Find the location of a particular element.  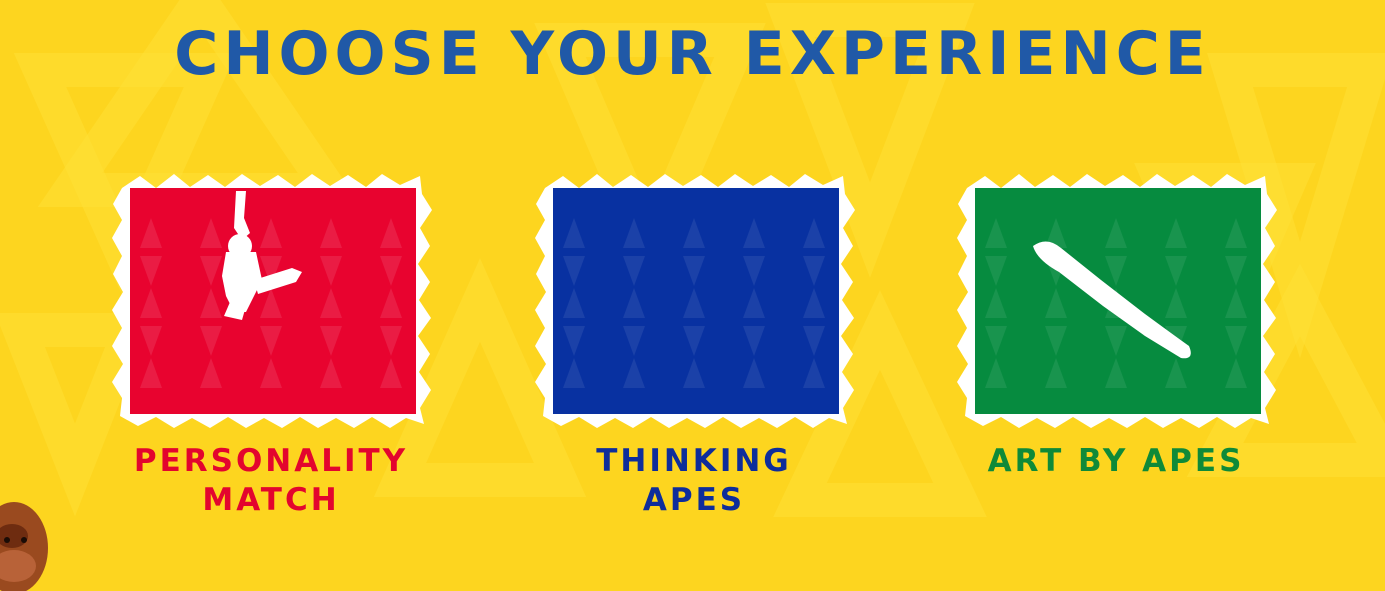

card-label-line-2: MATCH is located at coordinates (271, 500).